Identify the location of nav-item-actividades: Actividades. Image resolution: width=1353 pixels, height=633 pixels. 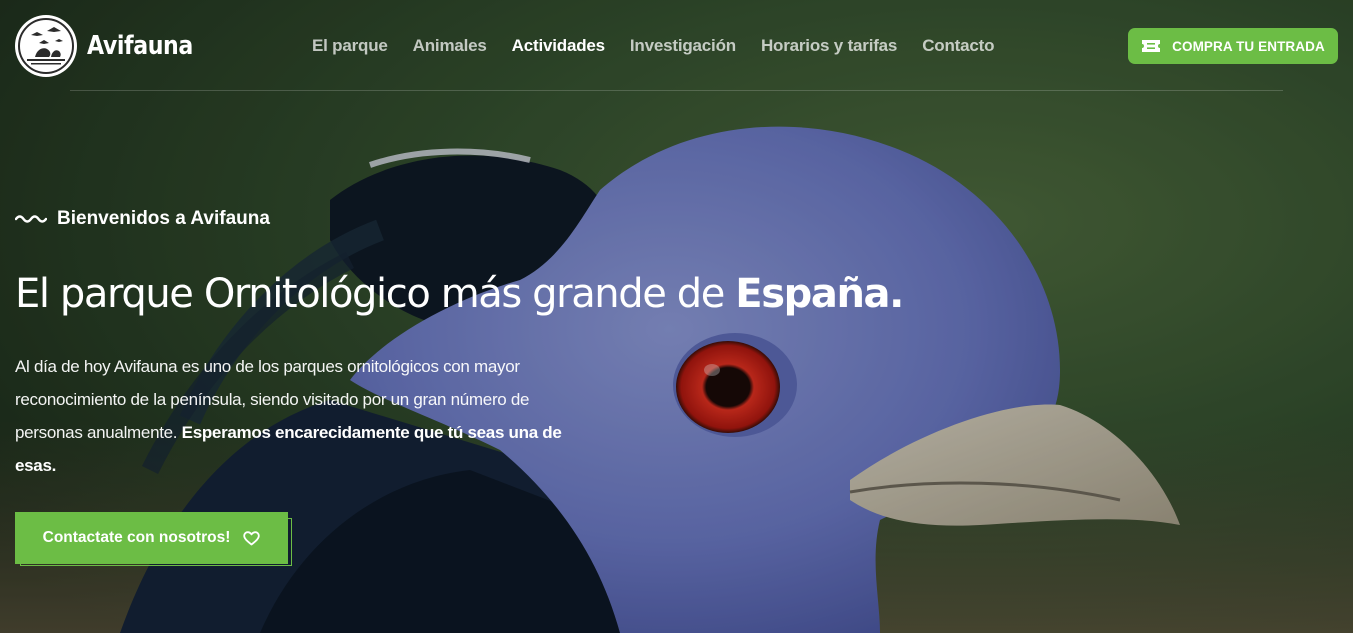
(558, 46).